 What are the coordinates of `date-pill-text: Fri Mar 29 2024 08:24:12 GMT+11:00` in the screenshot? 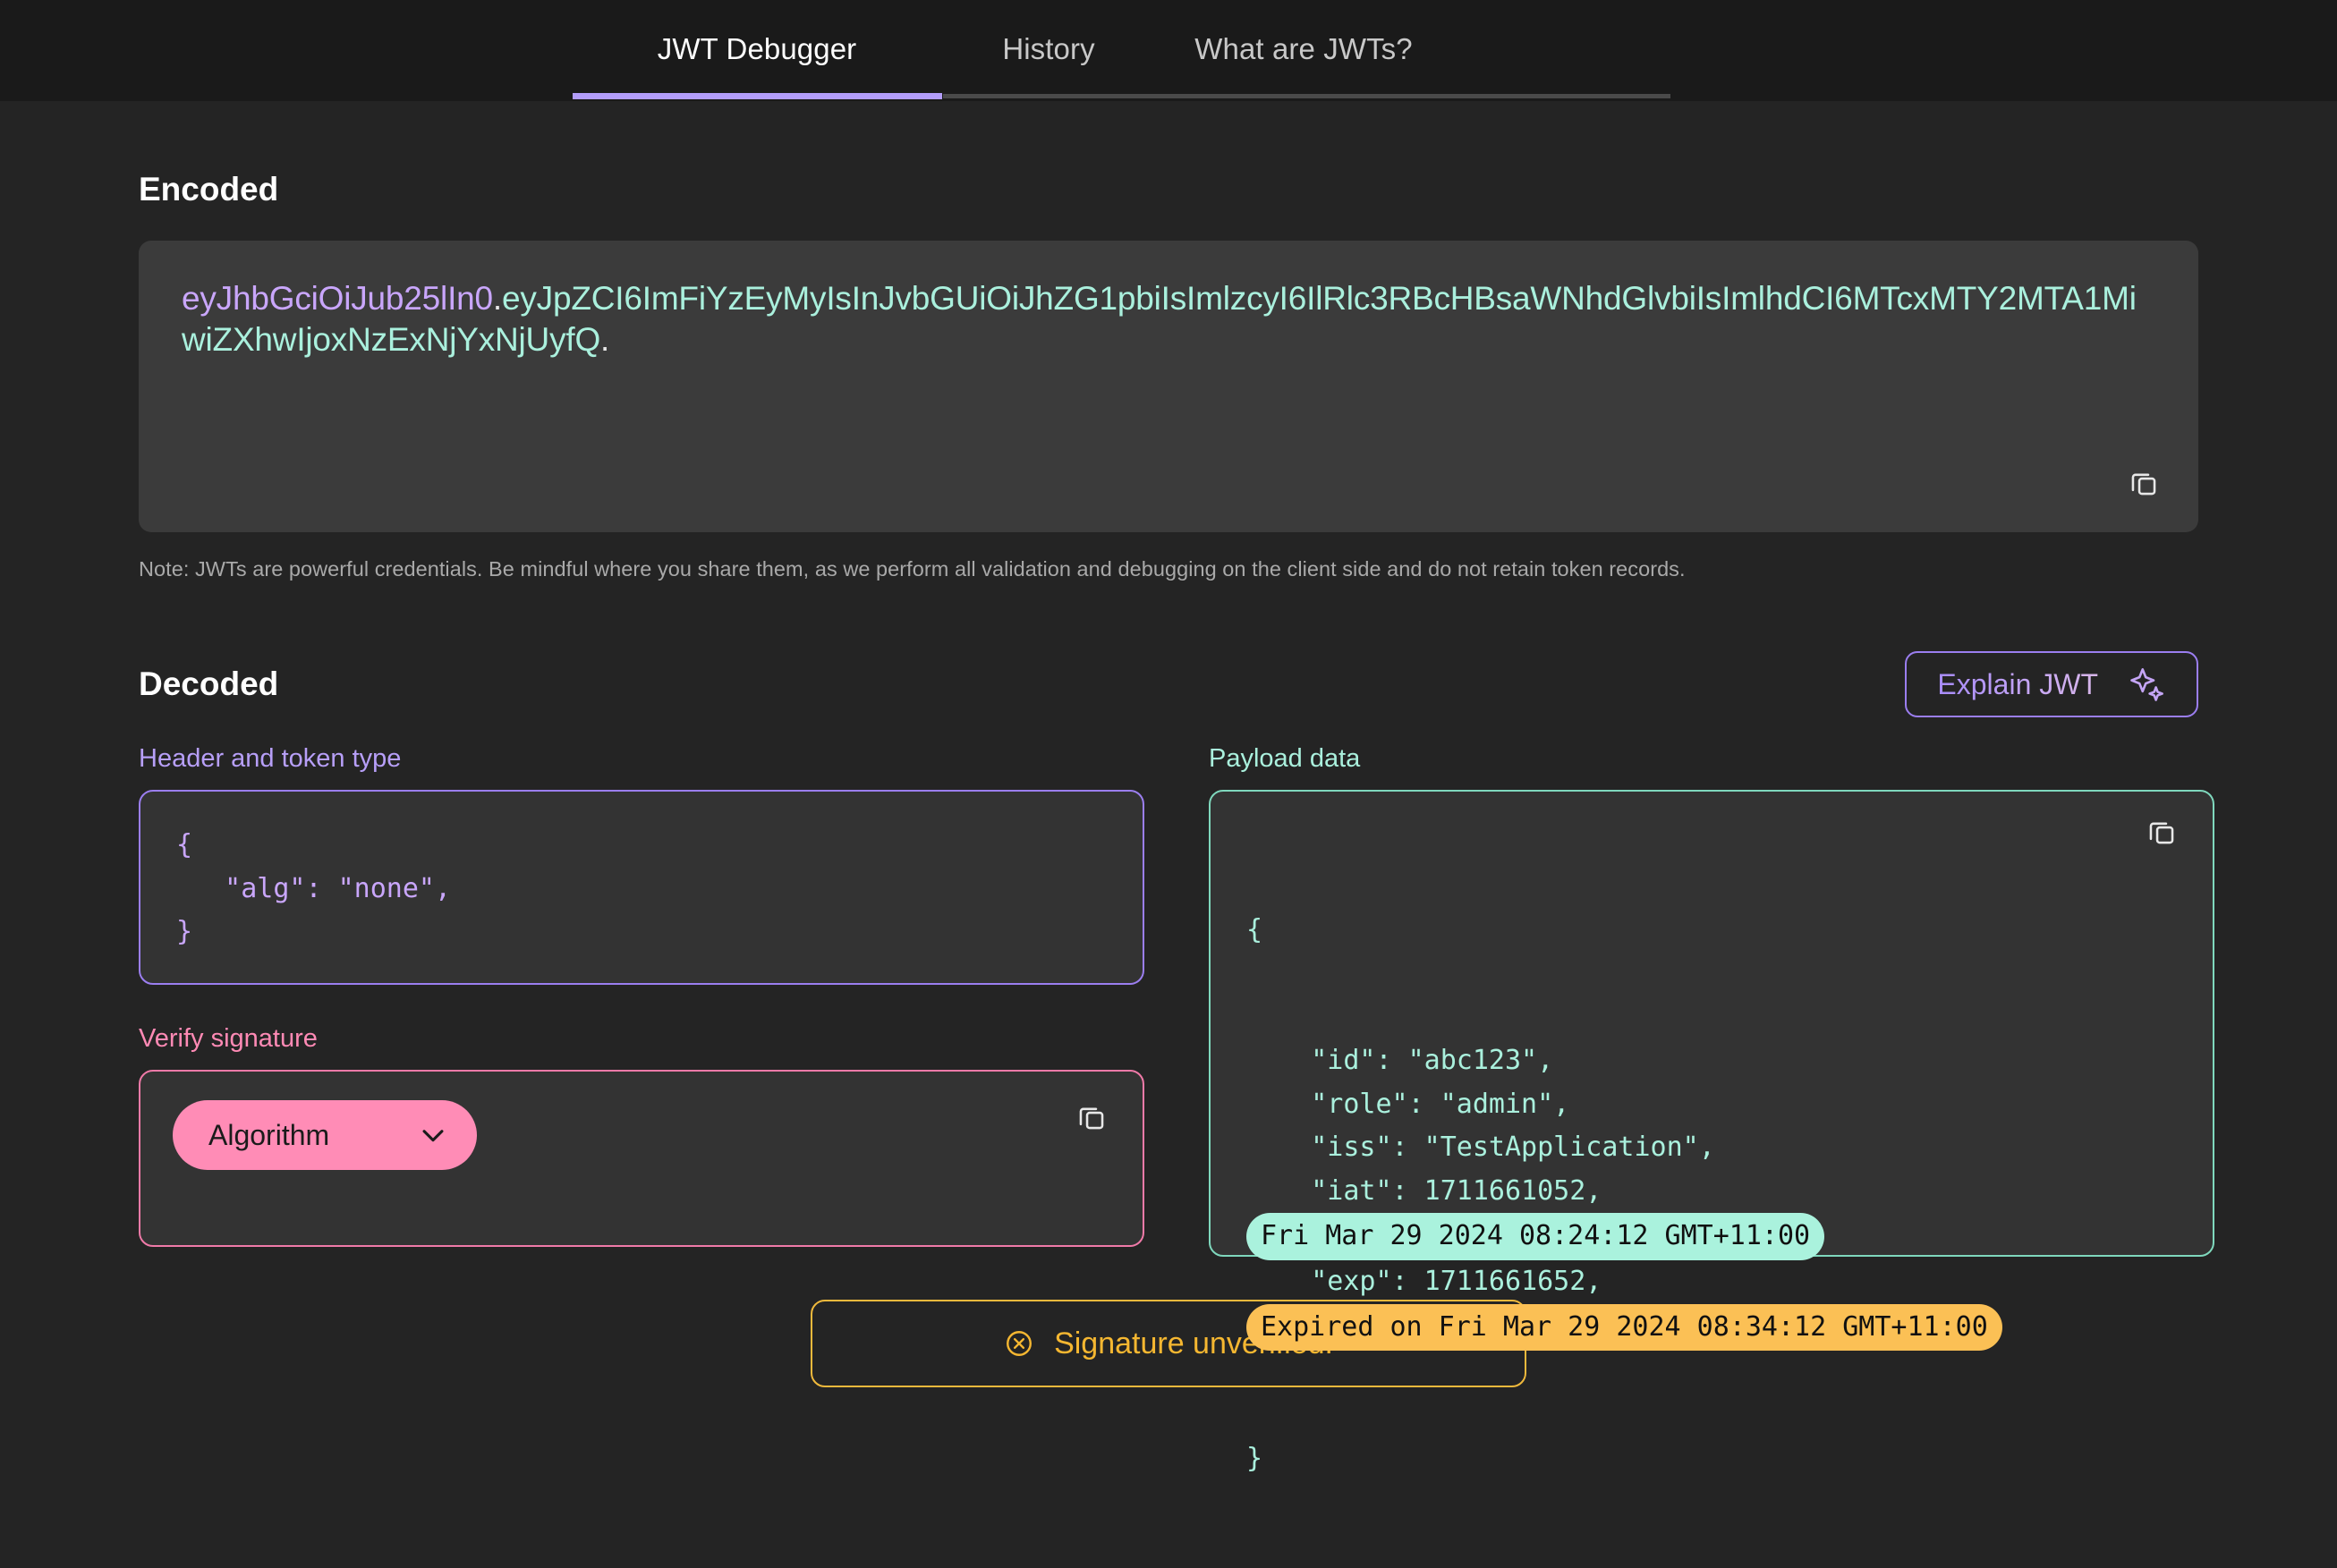 It's located at (1535, 1236).